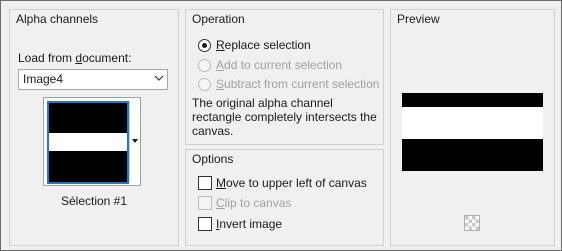 The width and height of the screenshot is (562, 251). I want to click on preview-canvas, so click(472, 132).